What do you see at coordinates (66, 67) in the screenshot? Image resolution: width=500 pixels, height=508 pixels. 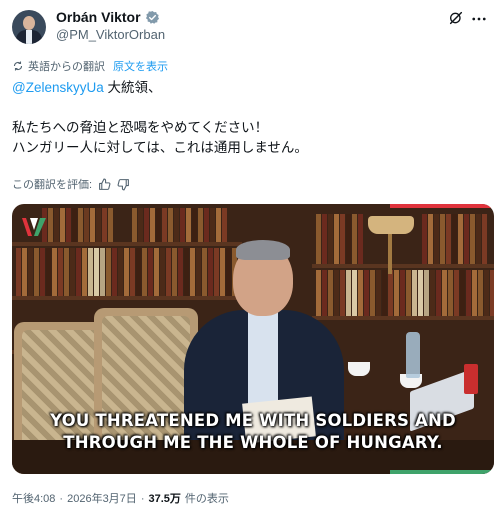 I see `translation-label: 英語からの翻訳` at bounding box center [66, 67].